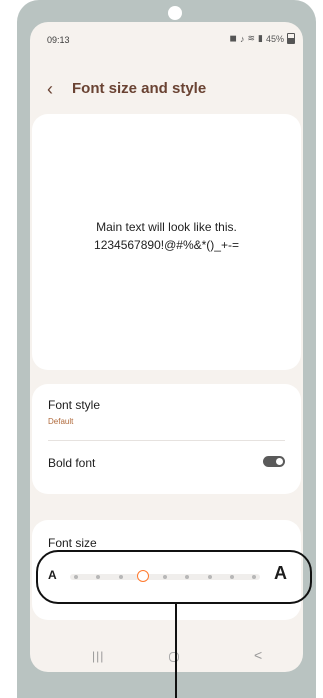 The image size is (323, 698). Describe the element at coordinates (175, 13) in the screenshot. I see `camera-hole` at that location.